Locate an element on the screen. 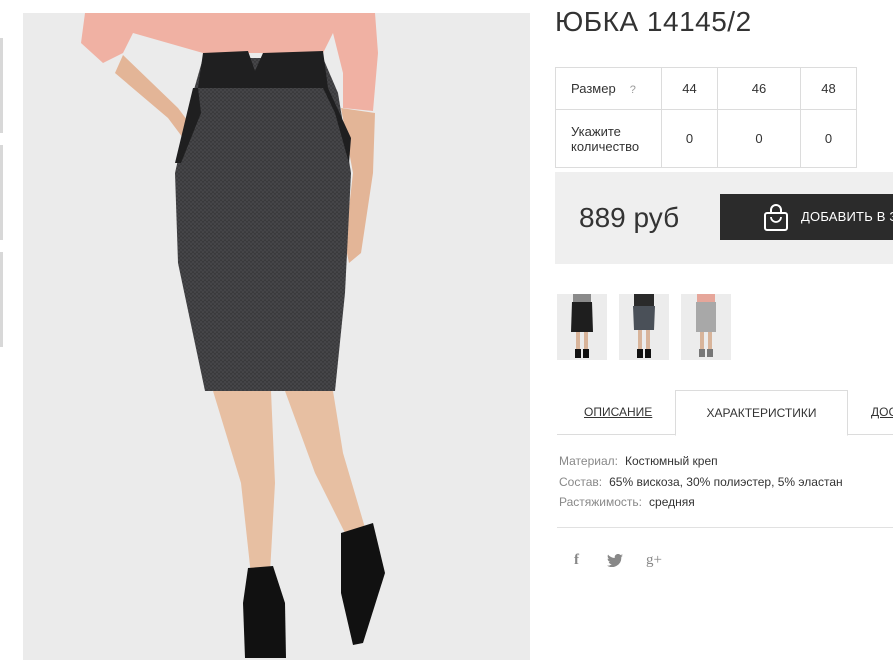  tab-description: ОПИСАНИЕ is located at coordinates (618, 412).